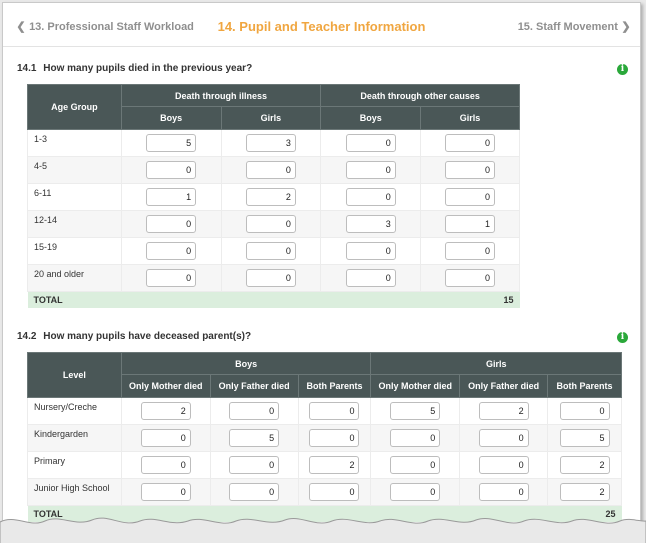 The image size is (646, 543). I want to click on total-label: TOTAL, so click(224, 299).